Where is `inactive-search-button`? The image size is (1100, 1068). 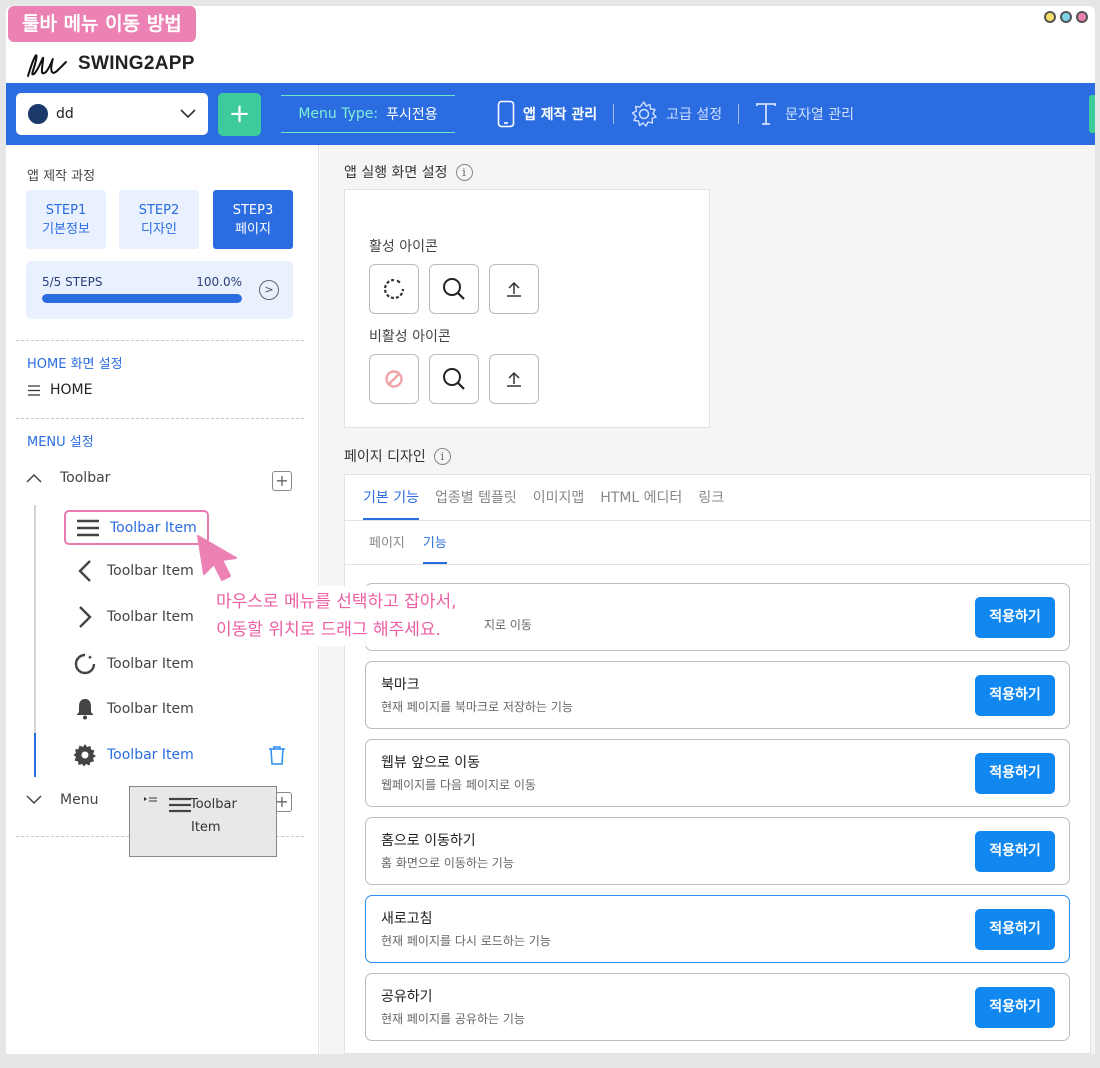
inactive-search-button is located at coordinates (454, 379).